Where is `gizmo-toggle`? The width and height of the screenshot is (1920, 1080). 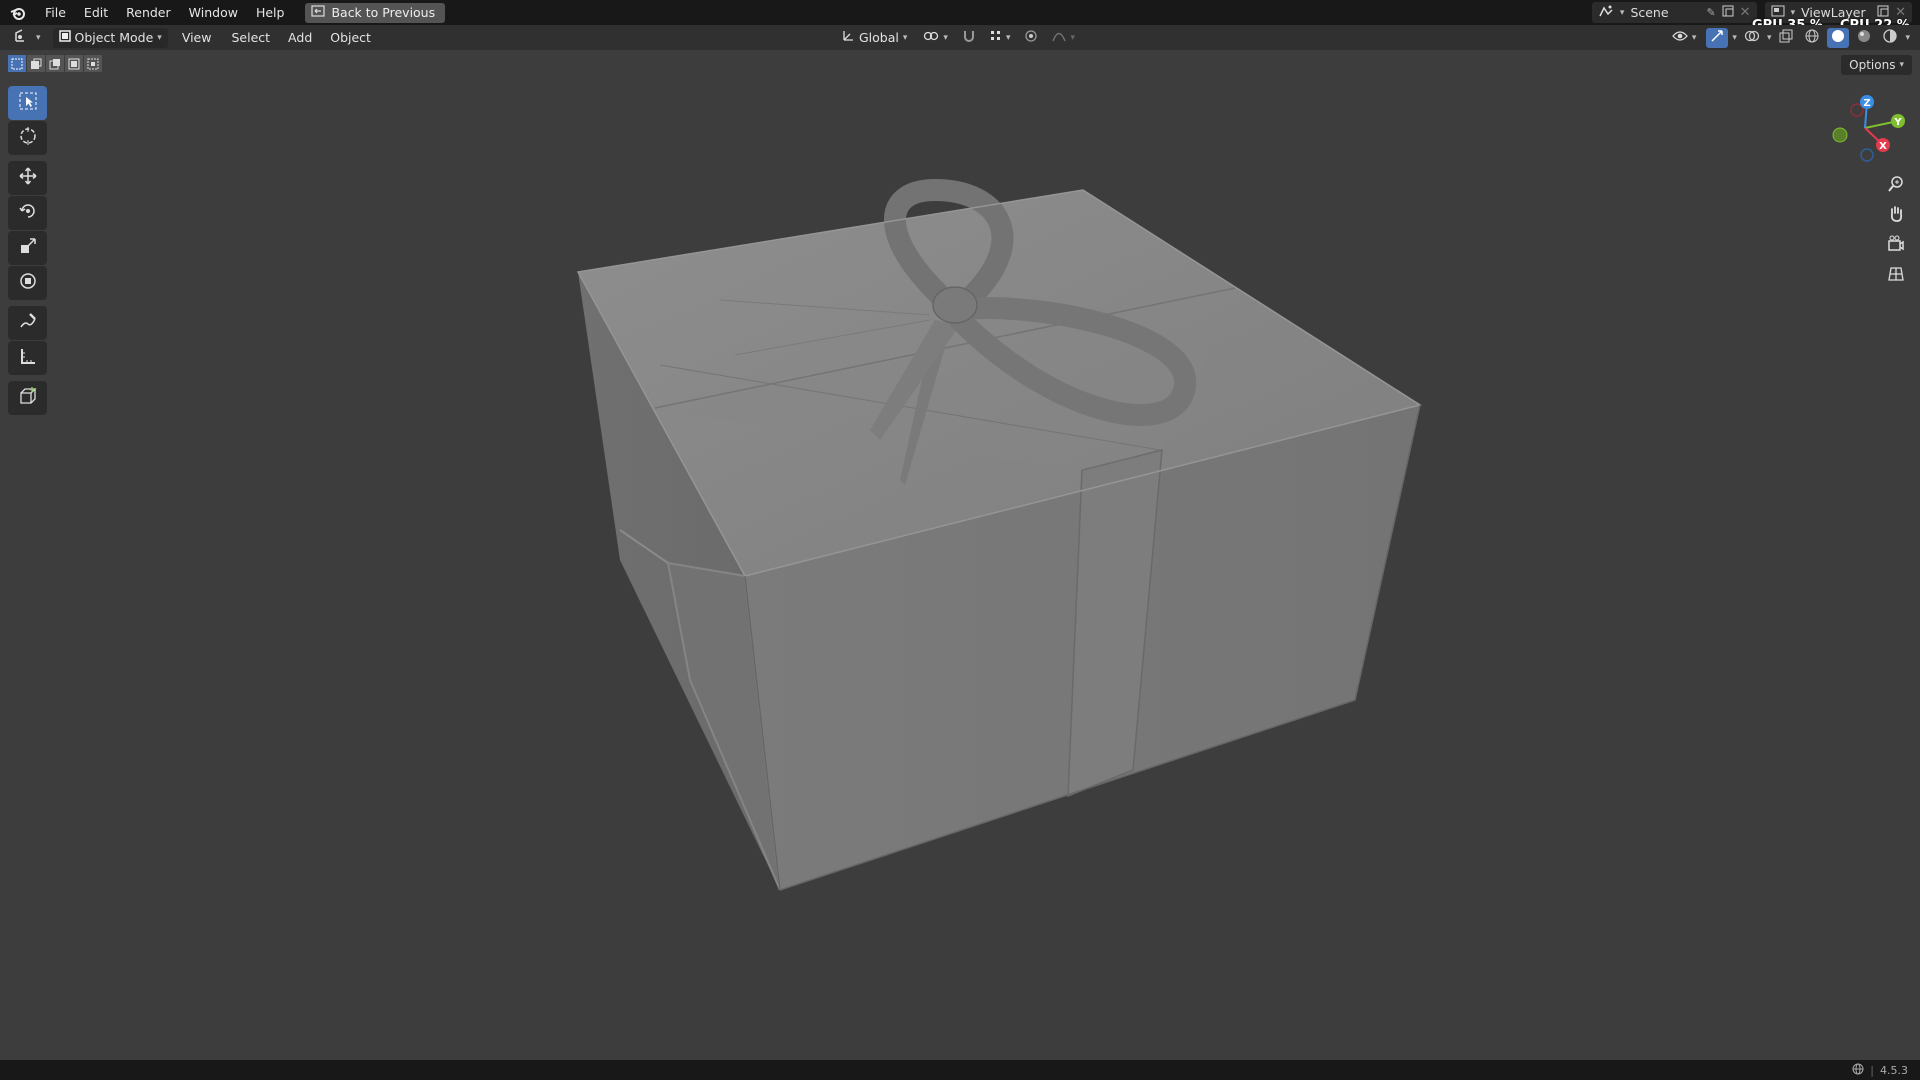
gizmo-toggle is located at coordinates (1717, 37).